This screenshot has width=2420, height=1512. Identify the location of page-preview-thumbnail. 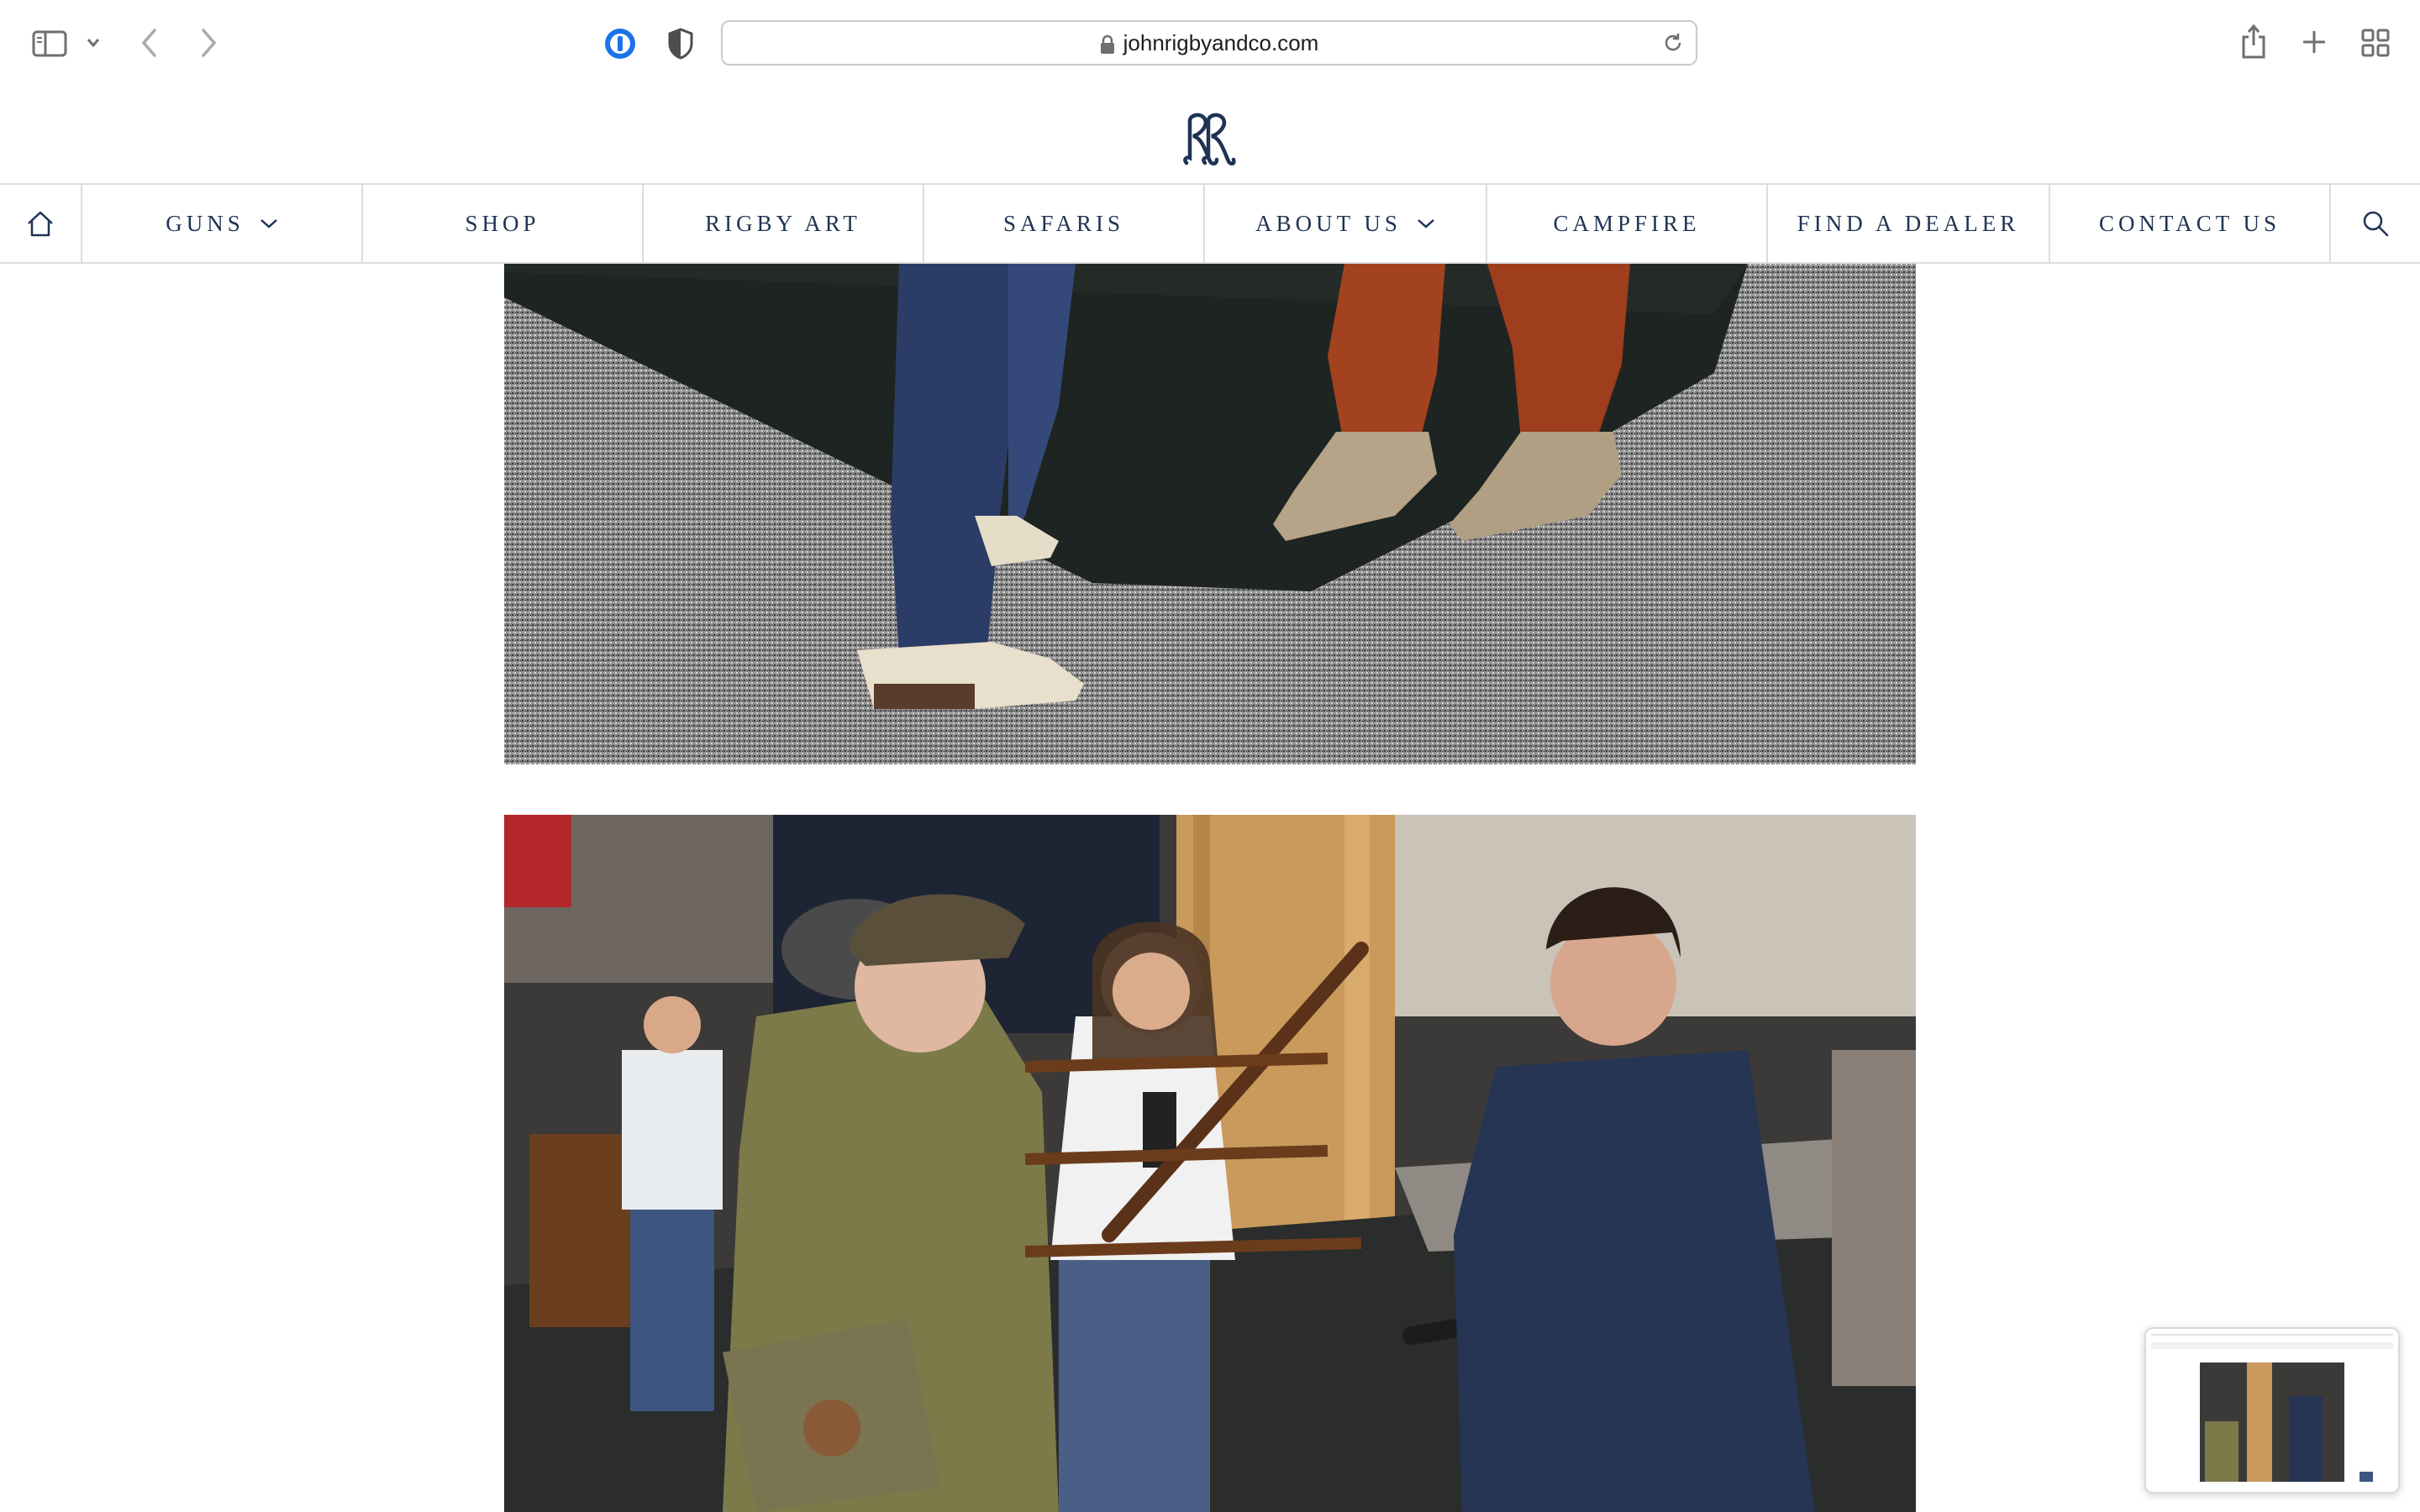
(2272, 1410).